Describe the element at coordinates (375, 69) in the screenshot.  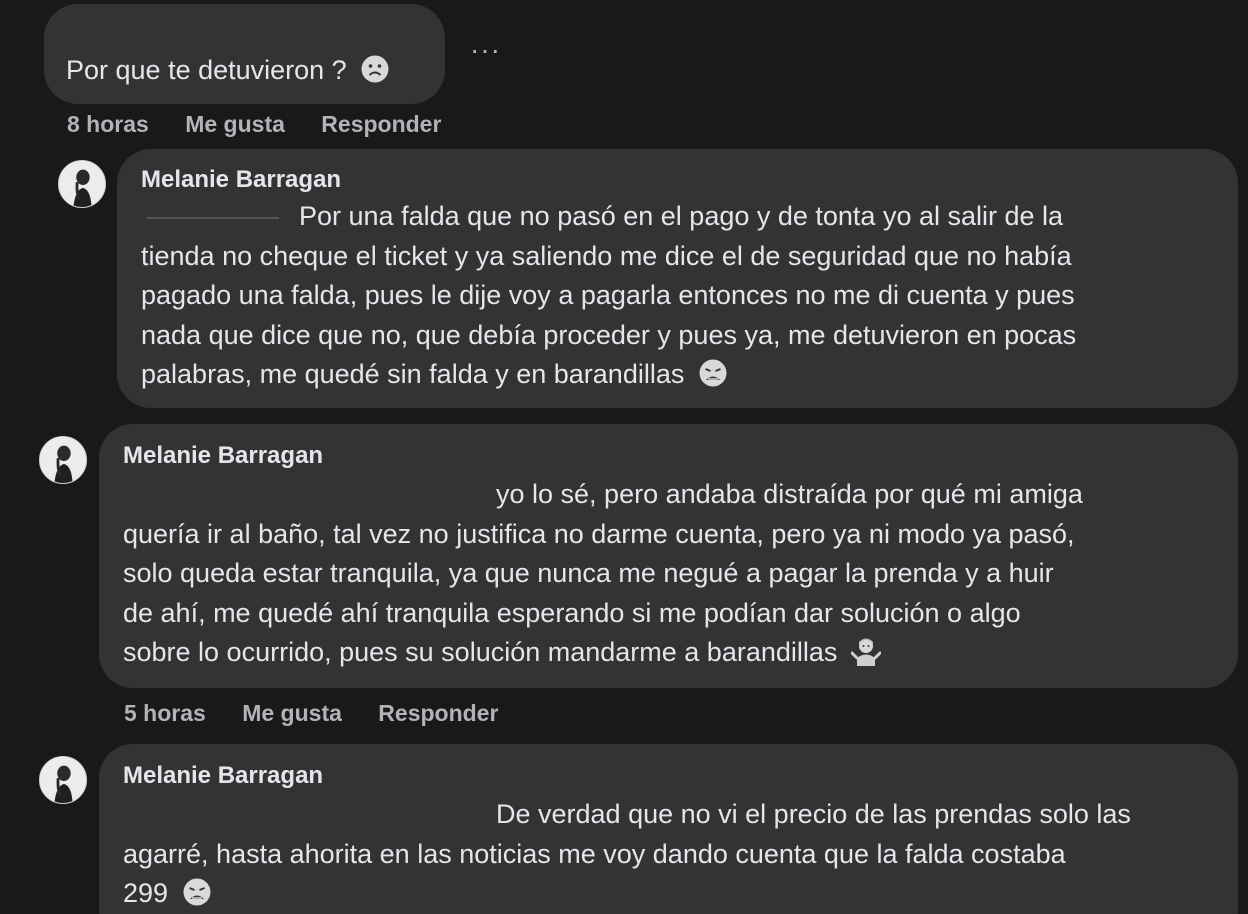
I see `frowning-face-icon` at that location.